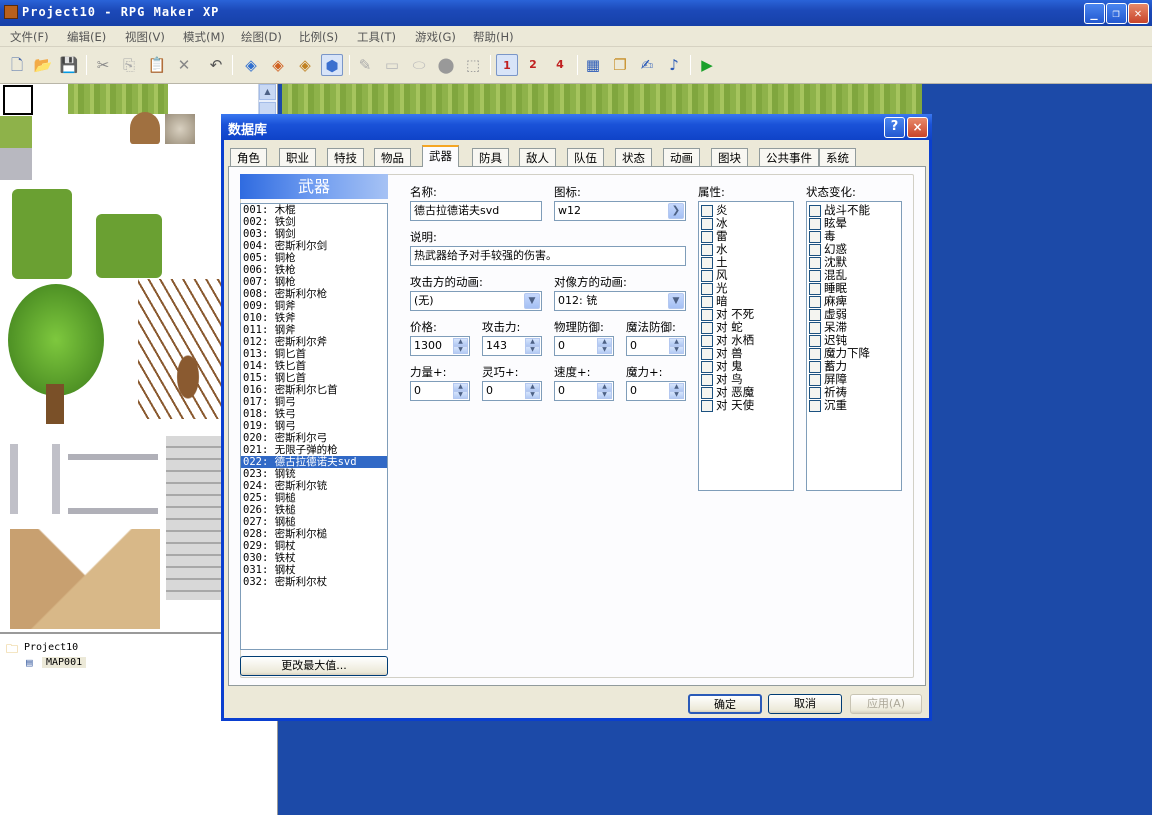  What do you see at coordinates (318, 37) in the screenshot?
I see `menu-scale: 比例(S)` at bounding box center [318, 37].